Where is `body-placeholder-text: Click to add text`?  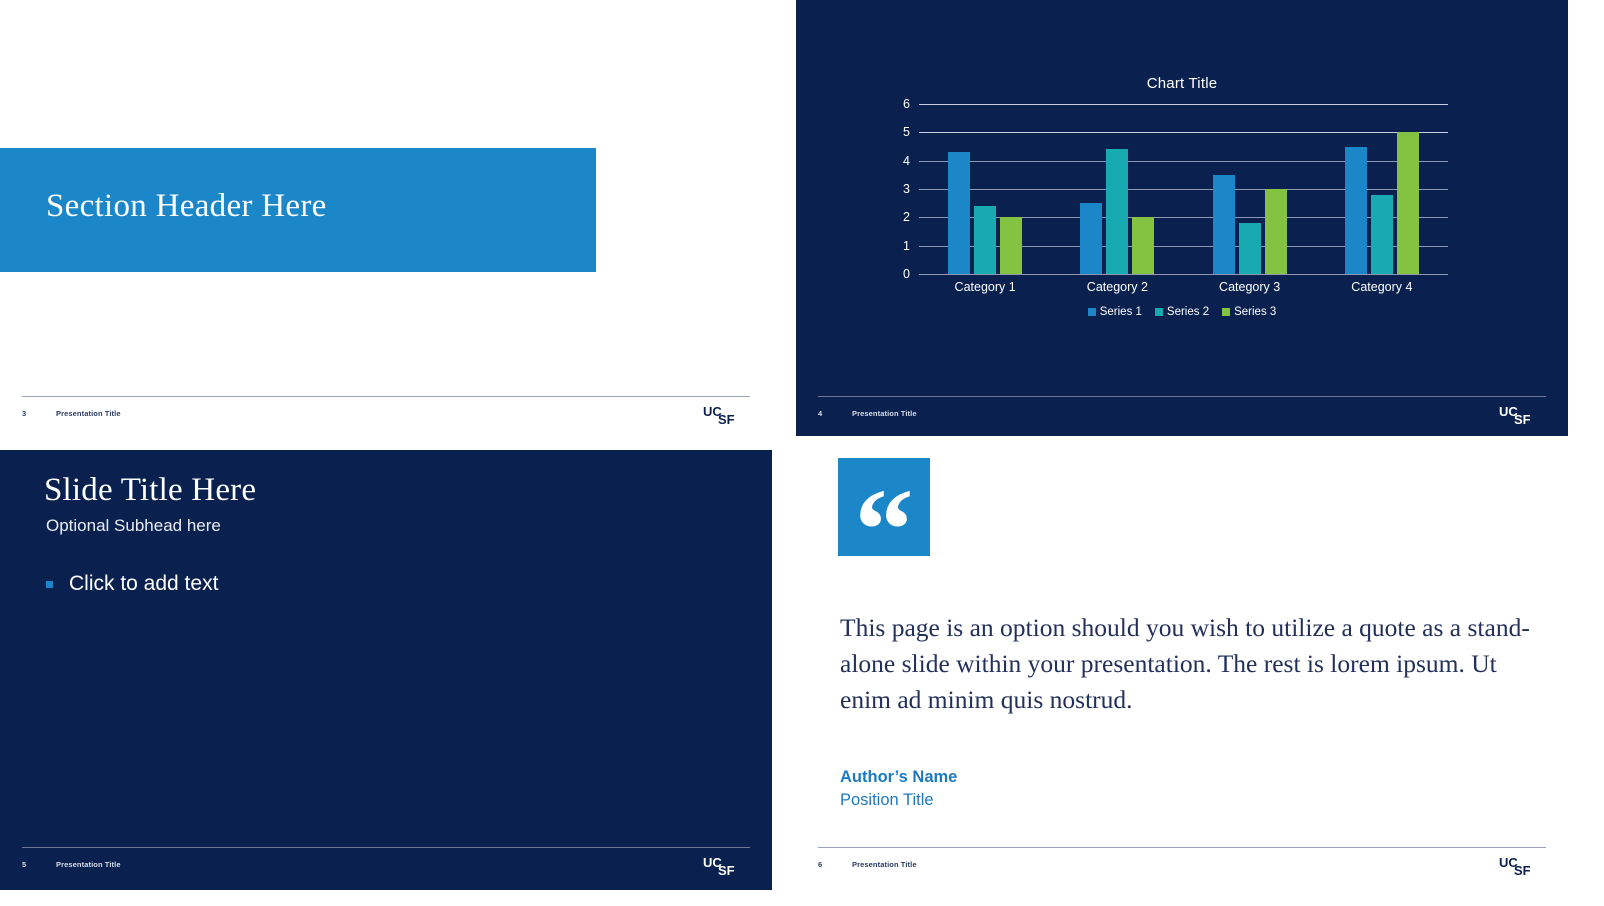
body-placeholder-text: Click to add text is located at coordinates (144, 583).